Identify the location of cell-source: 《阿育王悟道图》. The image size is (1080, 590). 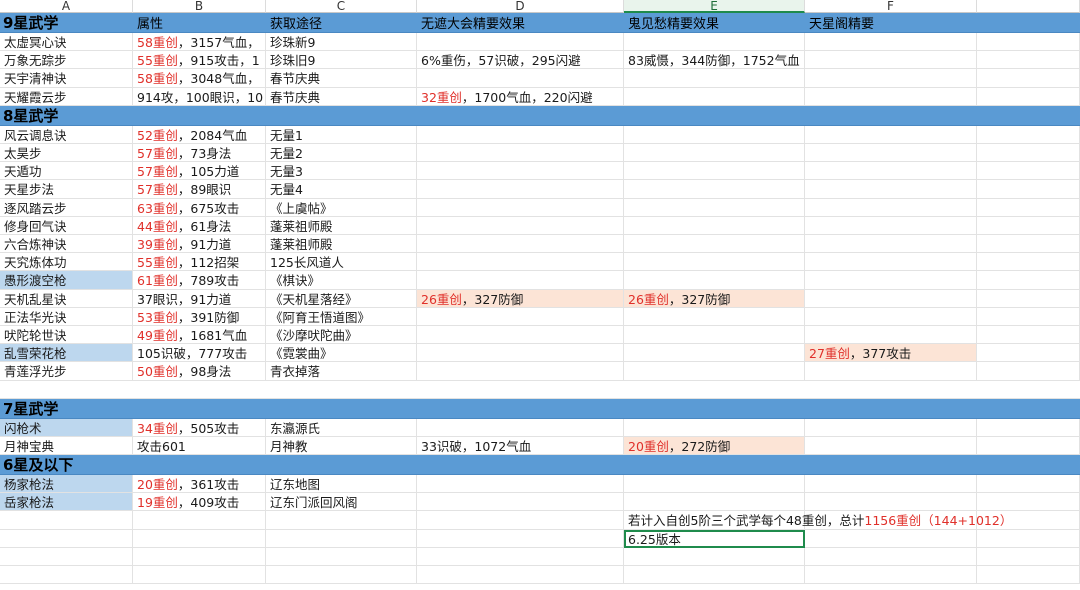
(341, 316).